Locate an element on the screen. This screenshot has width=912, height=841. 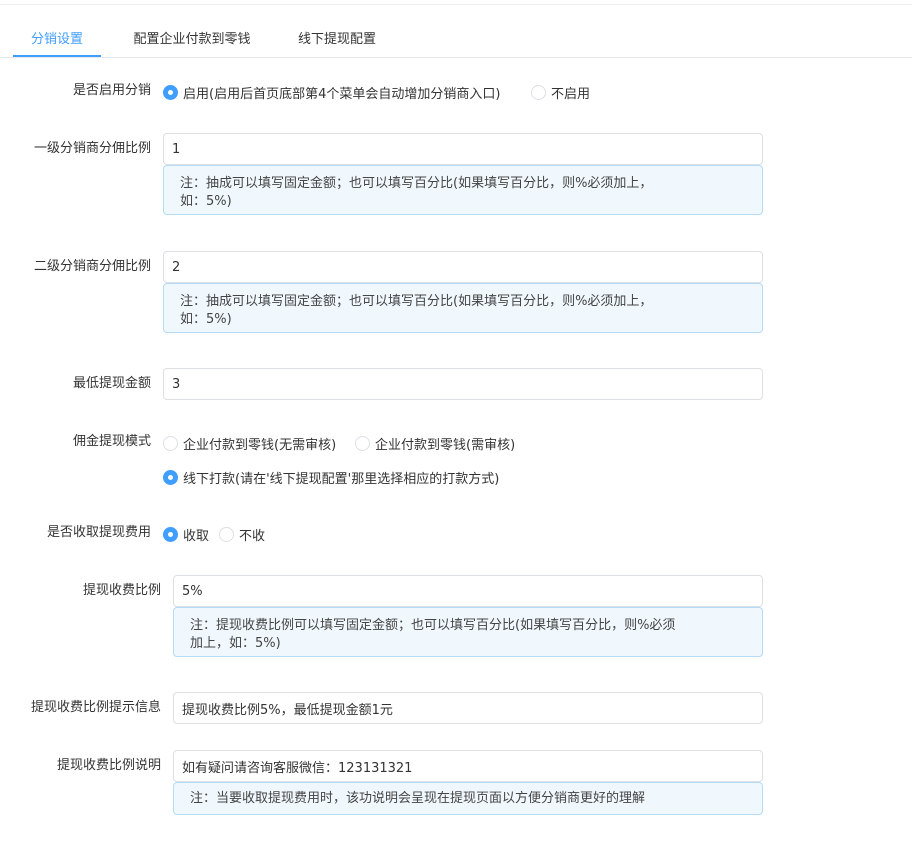
fee-radio-yes: 收取 is located at coordinates (186, 534).